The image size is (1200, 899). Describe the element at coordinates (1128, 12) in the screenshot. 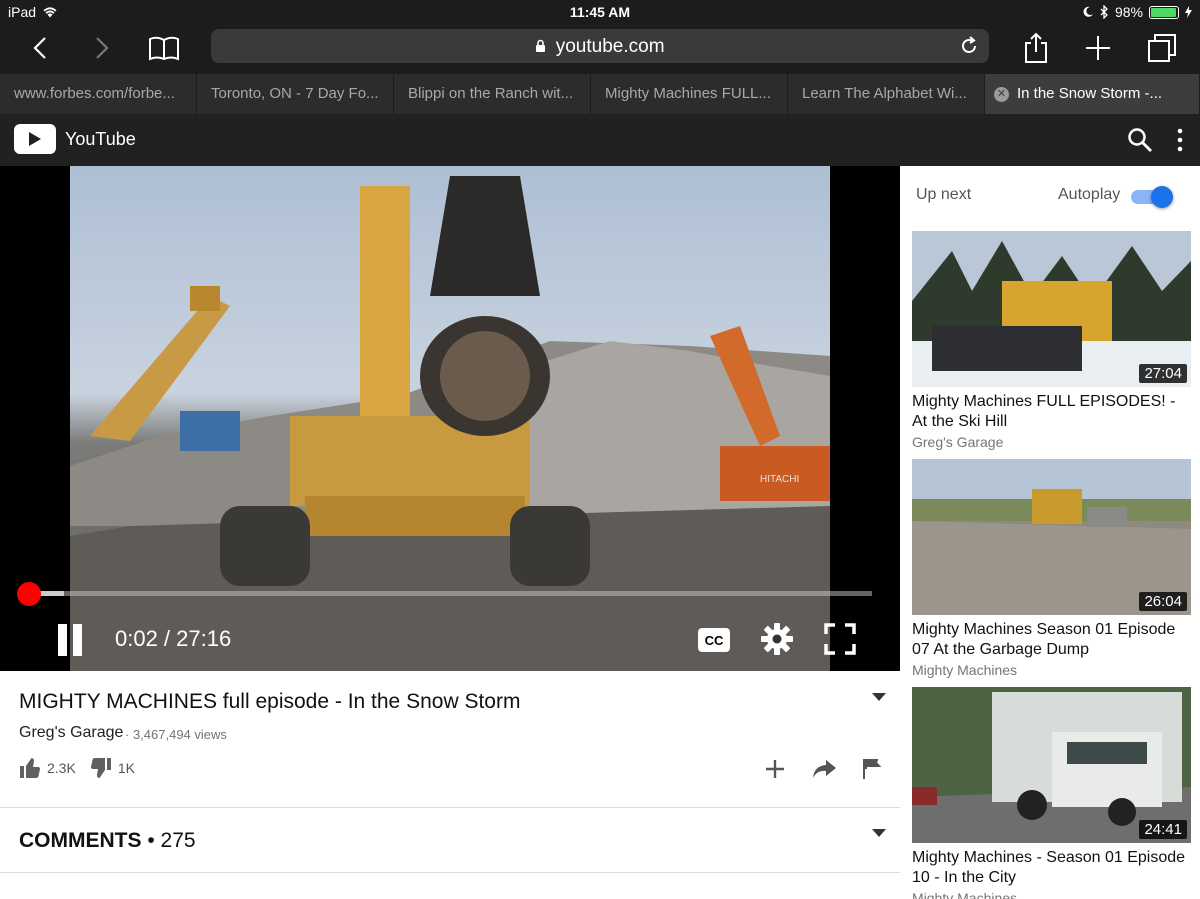

I see `battery-percent: 98%` at that location.